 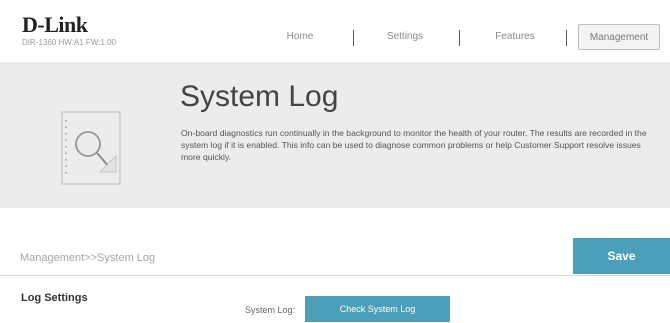 I want to click on breadcrumb: Management>>System Log, so click(x=88, y=258).